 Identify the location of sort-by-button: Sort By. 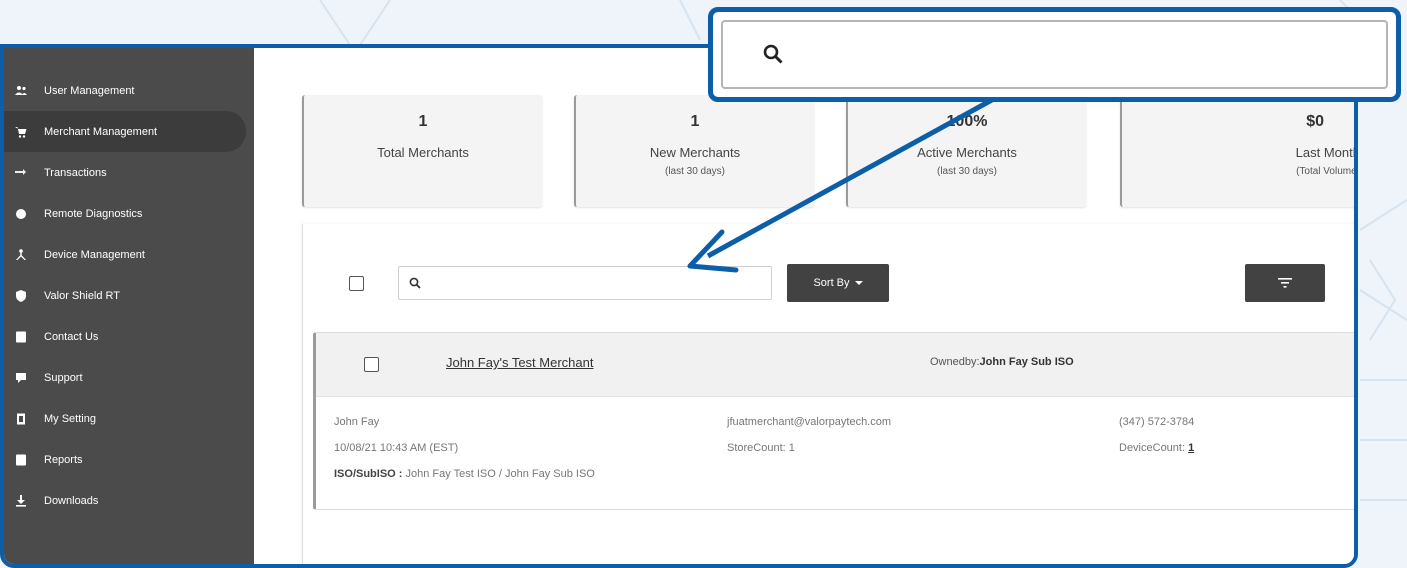
(838, 283).